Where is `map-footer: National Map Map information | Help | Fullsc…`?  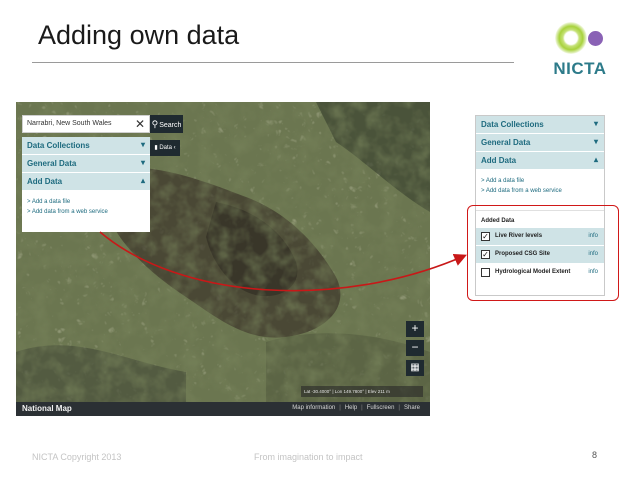
map-footer: National Map Map information | Help | Fullsc… is located at coordinates (223, 409).